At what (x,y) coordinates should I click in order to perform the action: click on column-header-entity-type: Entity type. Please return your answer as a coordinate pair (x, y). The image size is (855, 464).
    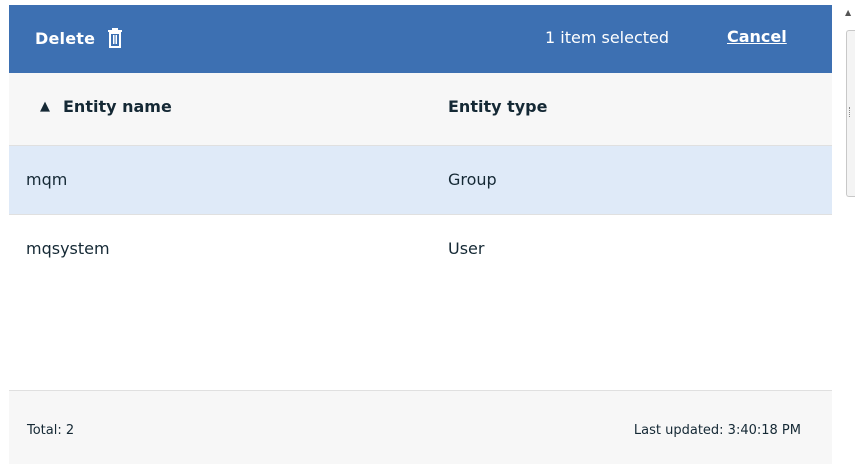
    Looking at the image, I should click on (497, 106).